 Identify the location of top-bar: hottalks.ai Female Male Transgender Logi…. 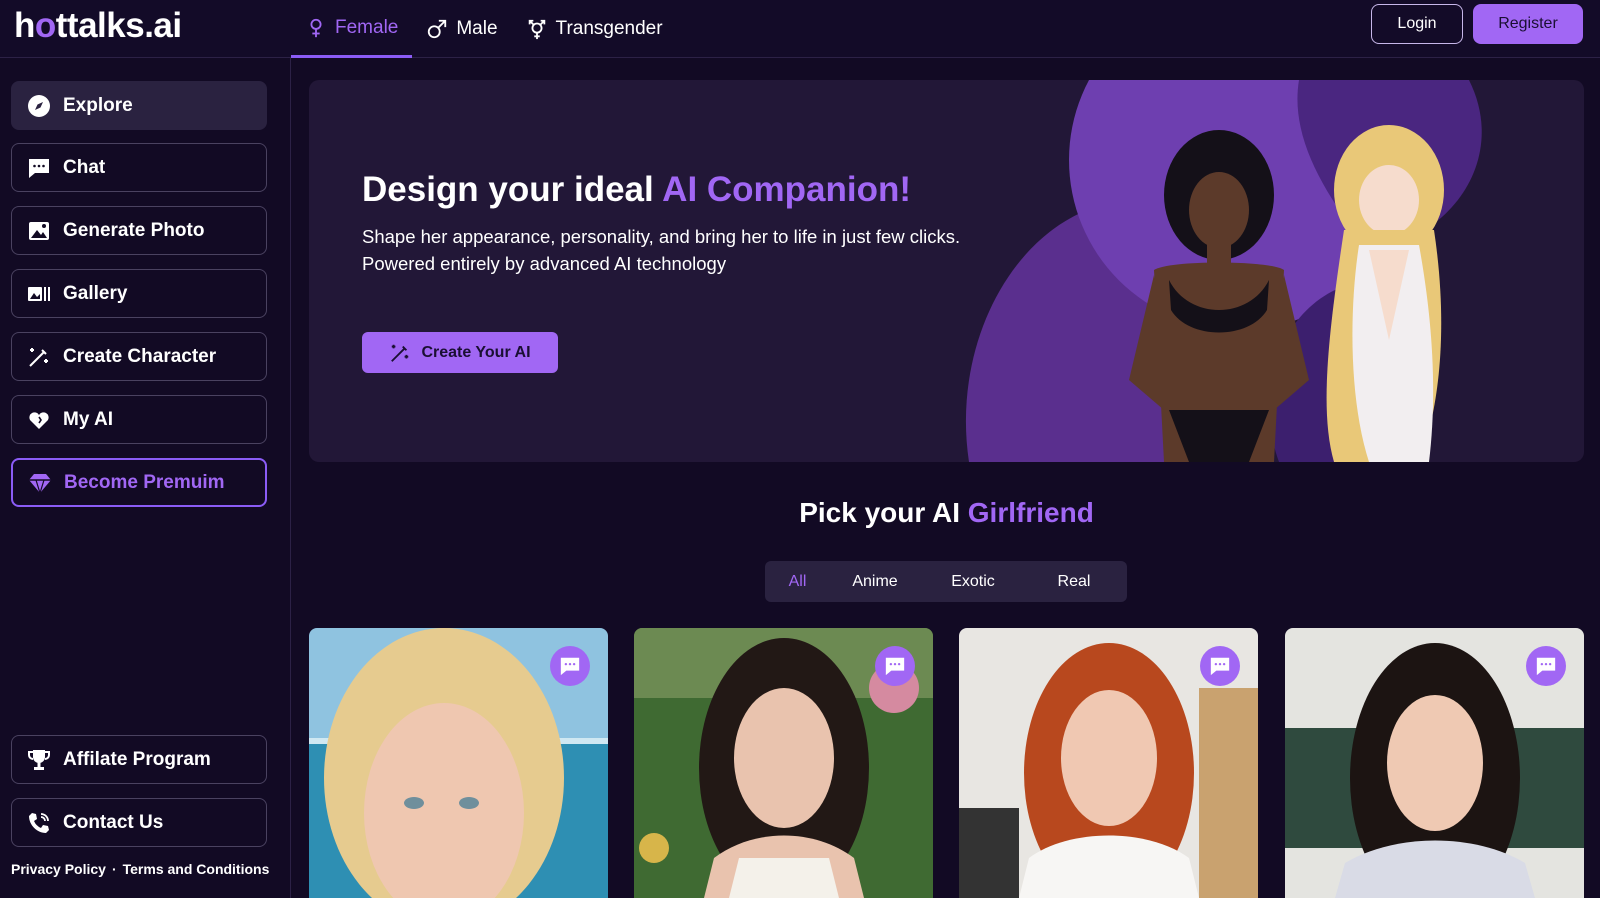
(800, 29).